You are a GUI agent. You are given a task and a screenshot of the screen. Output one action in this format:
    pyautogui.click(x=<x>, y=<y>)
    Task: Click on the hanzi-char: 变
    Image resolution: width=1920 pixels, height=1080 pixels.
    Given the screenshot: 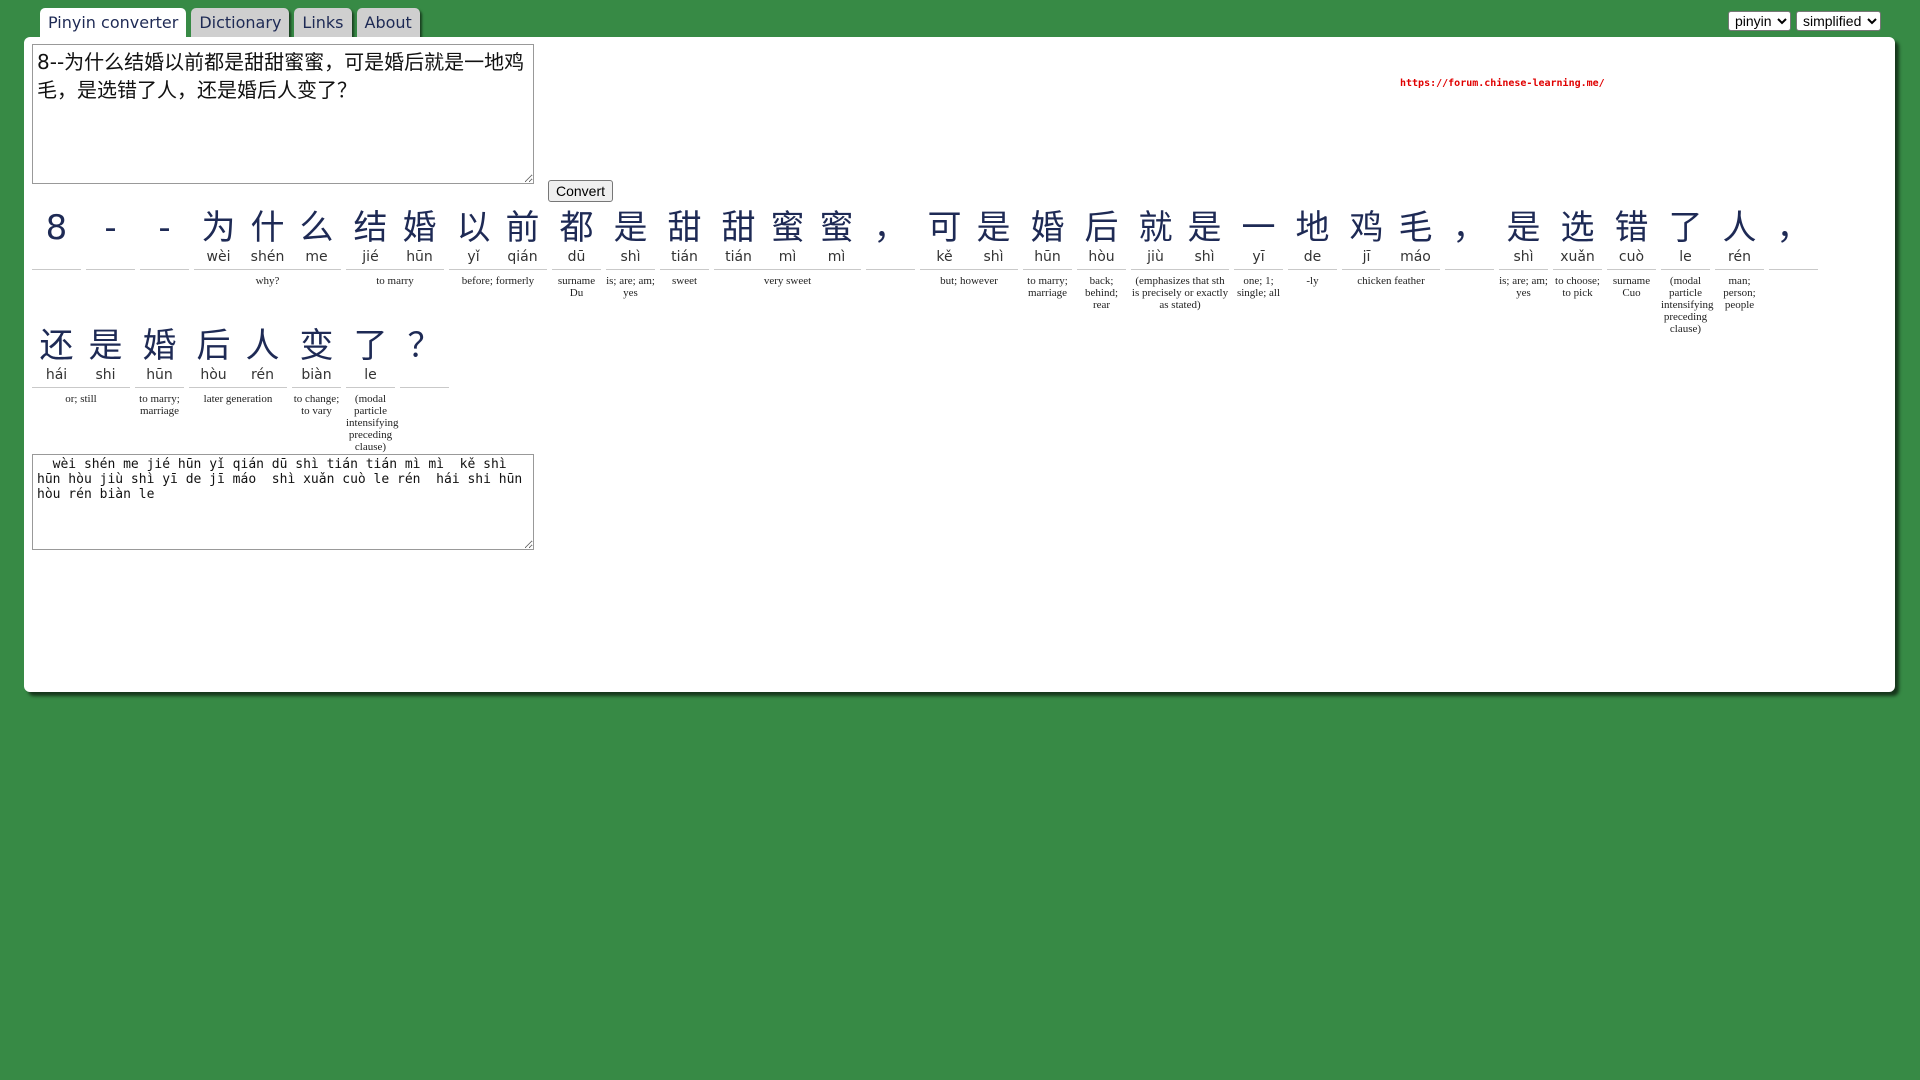 What is the action you would take?
    pyautogui.click(x=316, y=346)
    